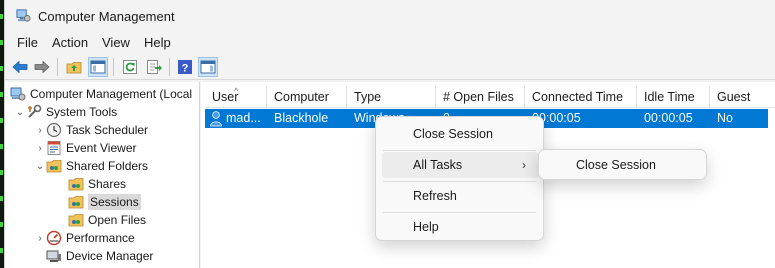 Image resolution: width=775 pixels, height=268 pixels. Describe the element at coordinates (70, 42) in the screenshot. I see `menu-action: Action` at that location.